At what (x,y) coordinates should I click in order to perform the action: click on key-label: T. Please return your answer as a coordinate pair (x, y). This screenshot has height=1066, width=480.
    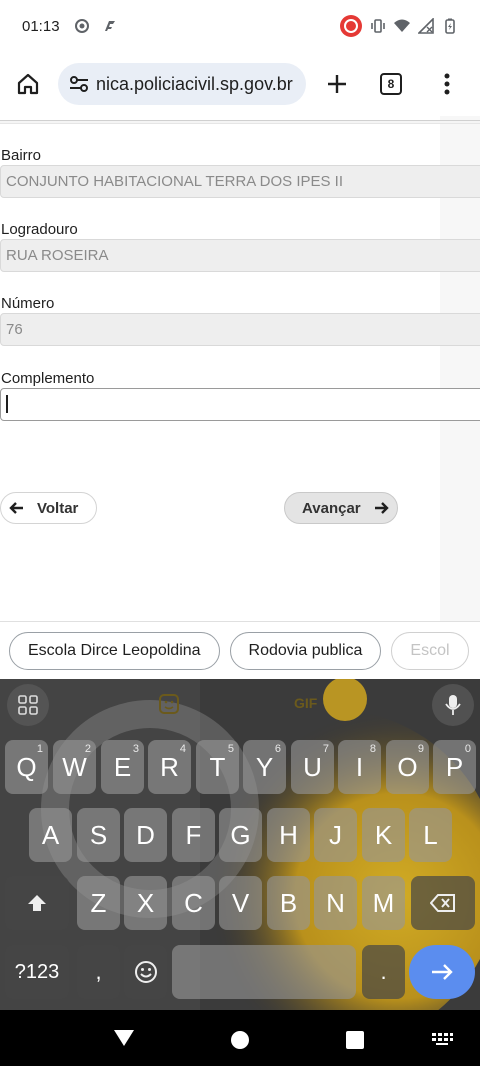
    Looking at the image, I should click on (217, 766).